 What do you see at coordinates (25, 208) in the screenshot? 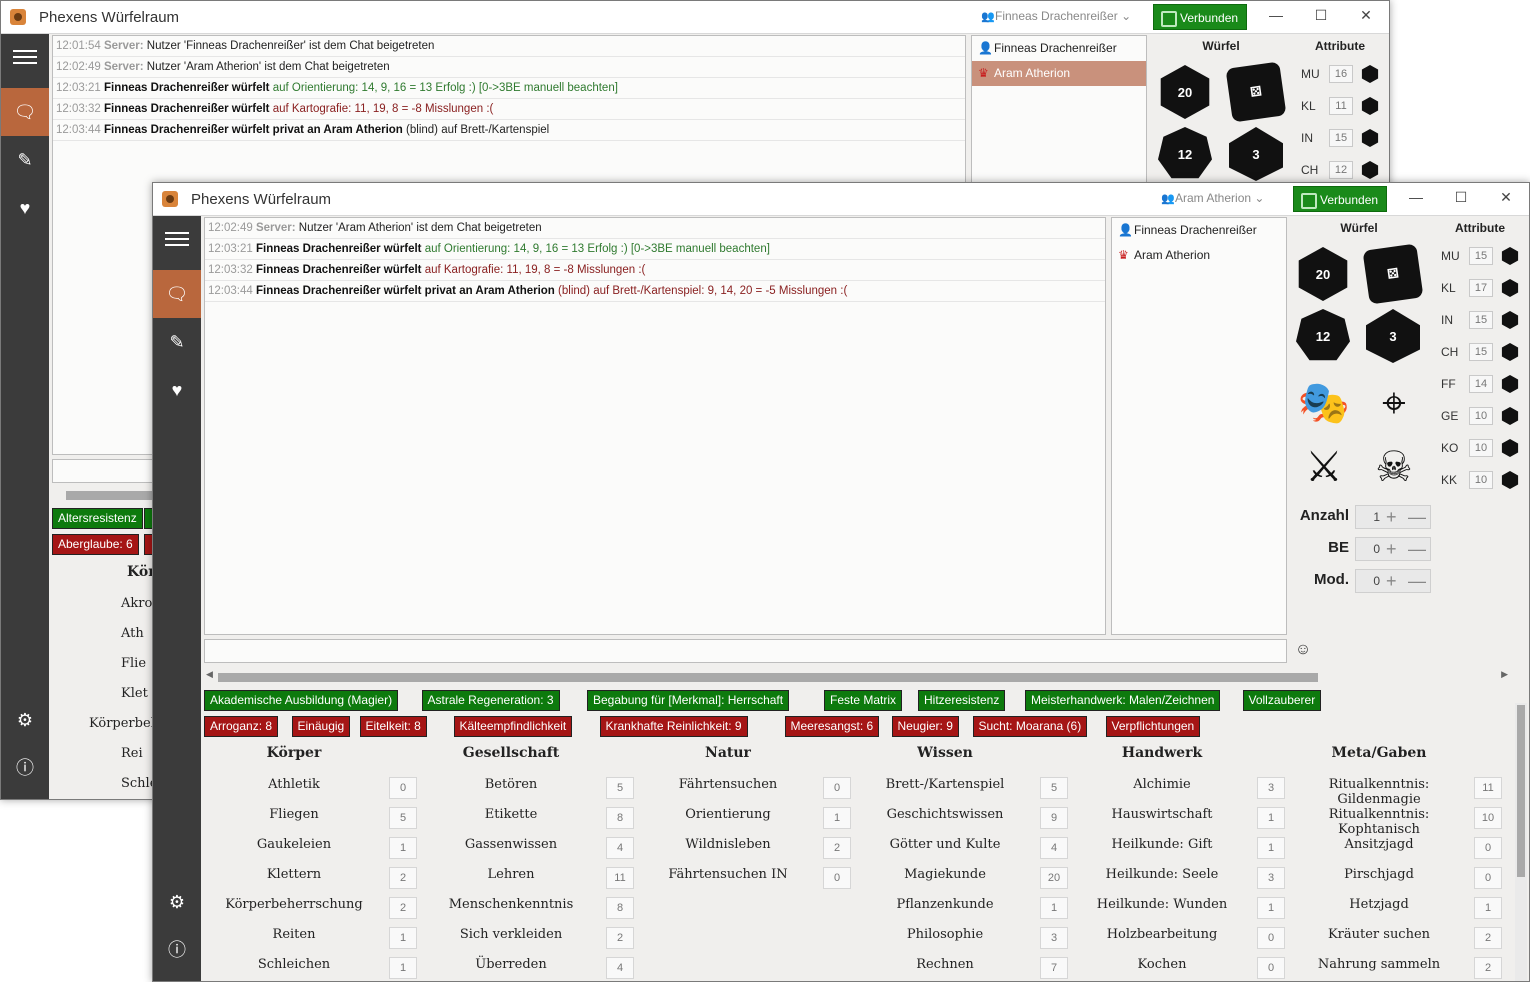
I see `health-nav-button: ♥` at bounding box center [25, 208].